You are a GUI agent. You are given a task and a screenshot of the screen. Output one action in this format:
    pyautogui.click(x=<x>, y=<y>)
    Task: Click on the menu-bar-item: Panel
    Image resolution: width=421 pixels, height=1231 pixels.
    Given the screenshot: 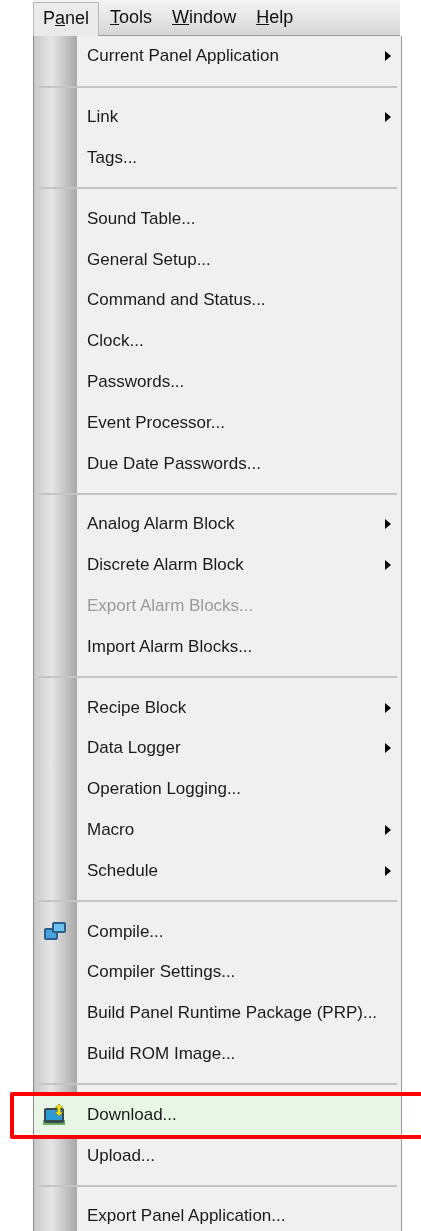 What is the action you would take?
    pyautogui.click(x=66, y=19)
    